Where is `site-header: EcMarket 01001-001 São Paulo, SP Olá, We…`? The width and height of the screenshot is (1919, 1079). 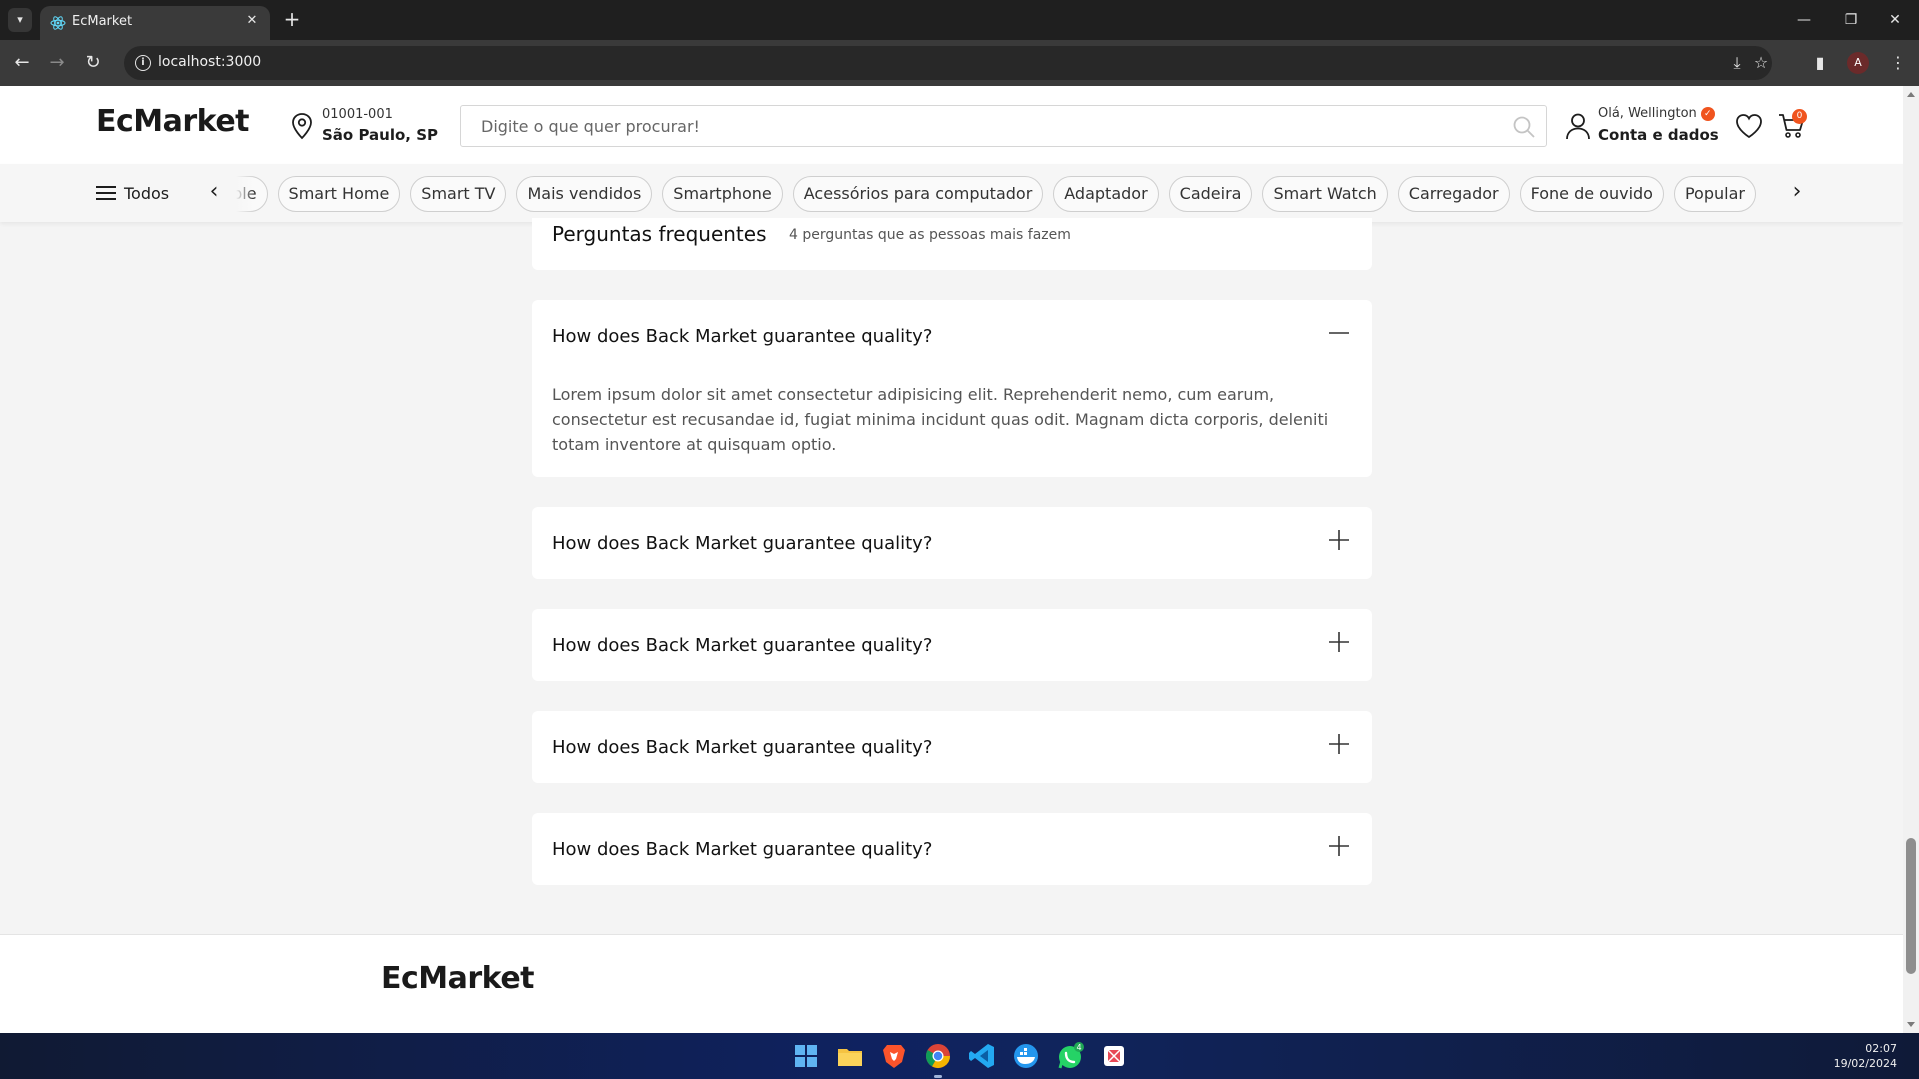
site-header: EcMarket 01001-001 São Paulo, SP Olá, We… is located at coordinates (951, 125).